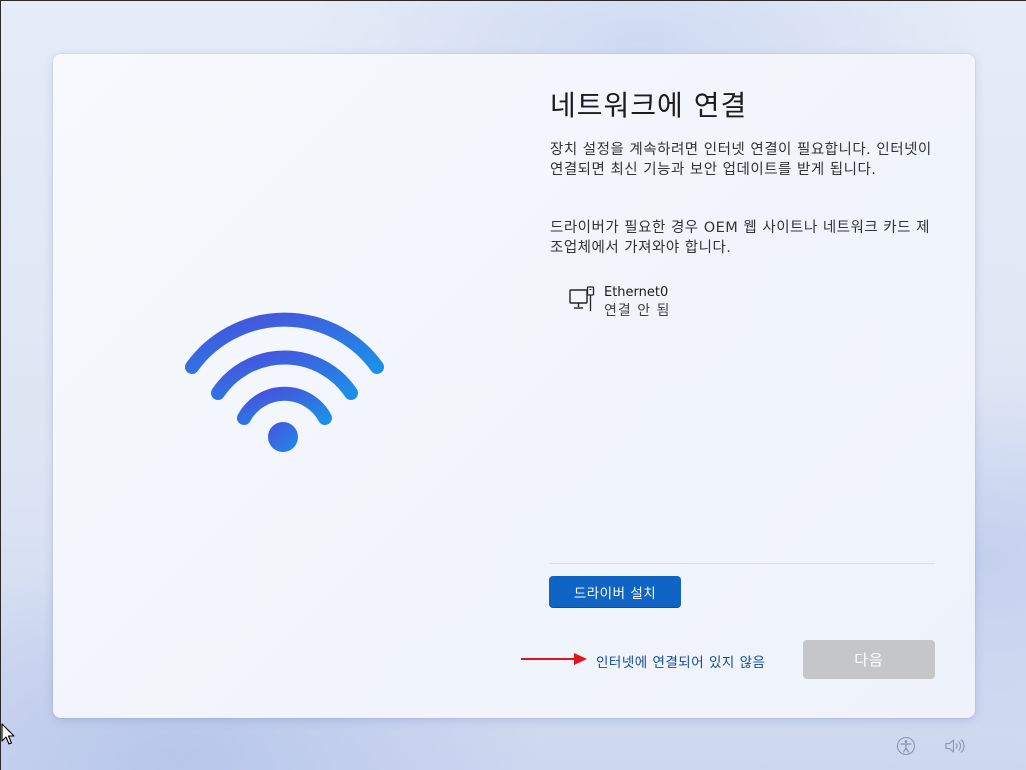 This screenshot has height=770, width=1026. I want to click on no-internet-link: 인터넷에 연결되어 있지 않음, so click(680, 661).